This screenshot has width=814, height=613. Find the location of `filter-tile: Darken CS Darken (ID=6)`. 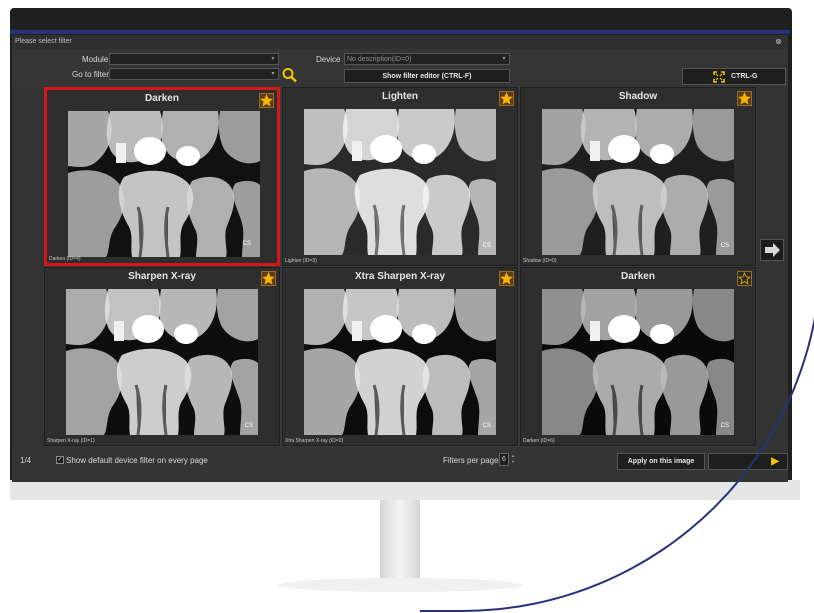

filter-tile: Darken CS Darken (ID=6) is located at coordinates (638, 356).